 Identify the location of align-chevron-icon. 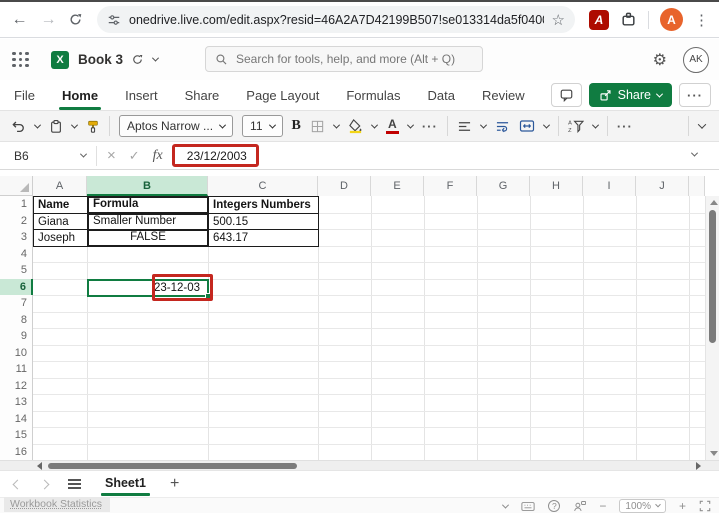
(483, 125).